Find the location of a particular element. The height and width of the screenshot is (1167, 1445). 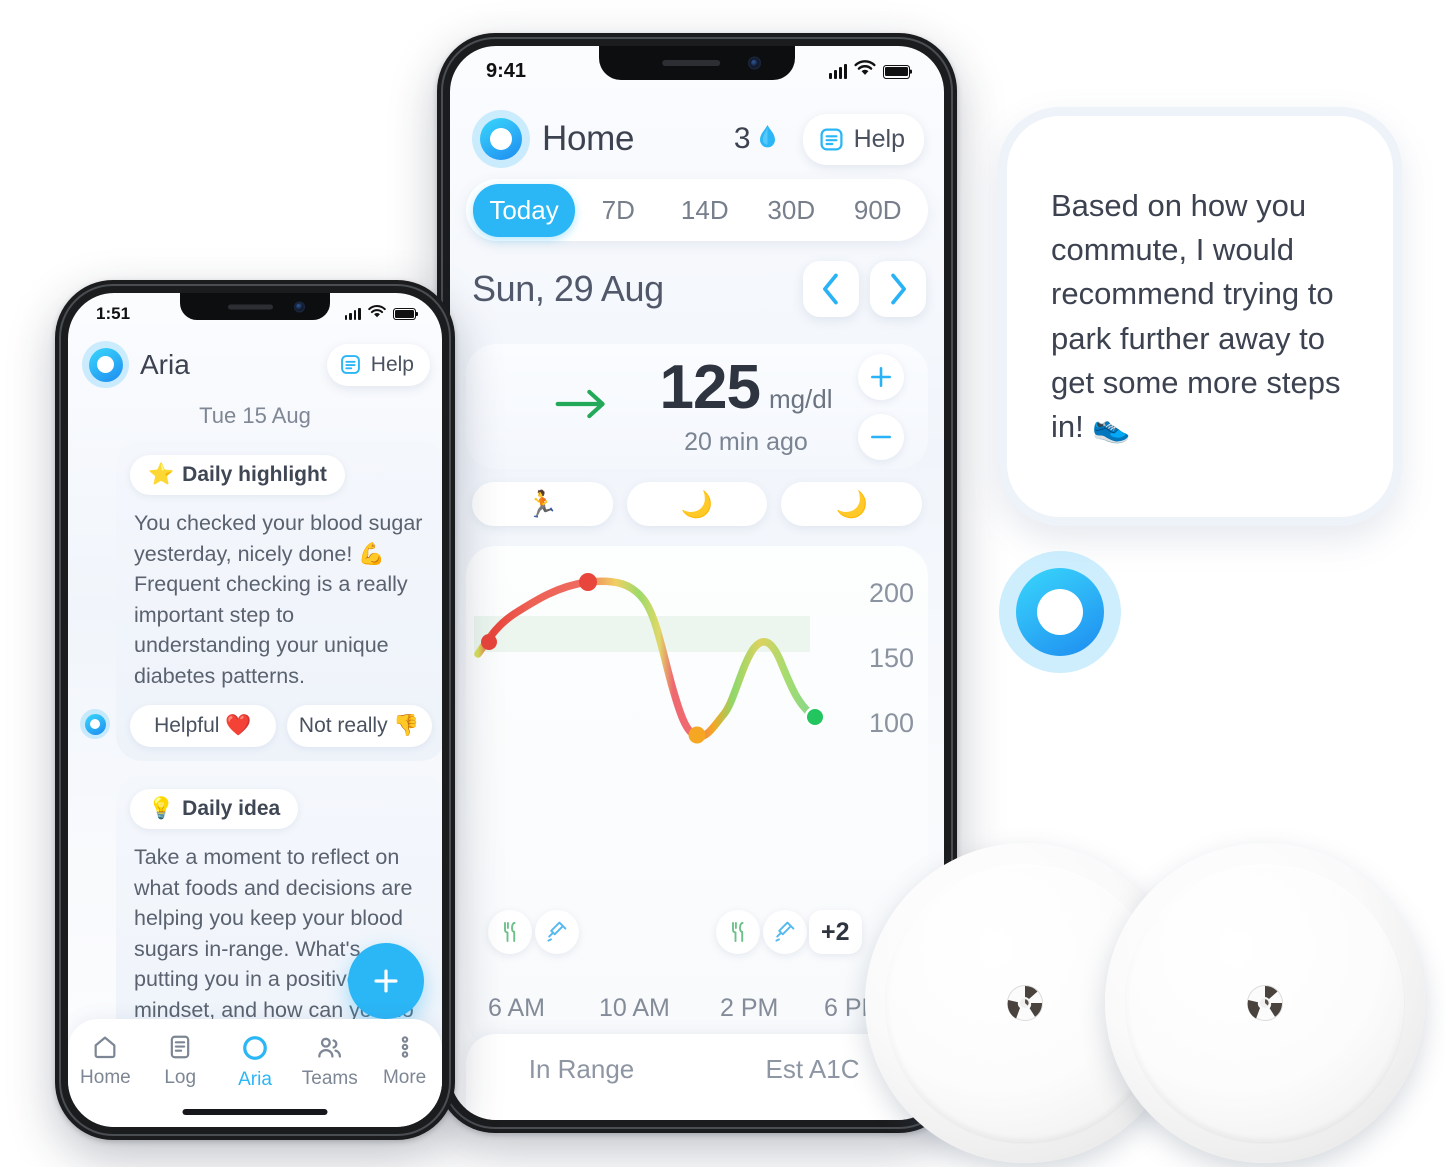

y-tick-100: 100 is located at coordinates (891, 723).